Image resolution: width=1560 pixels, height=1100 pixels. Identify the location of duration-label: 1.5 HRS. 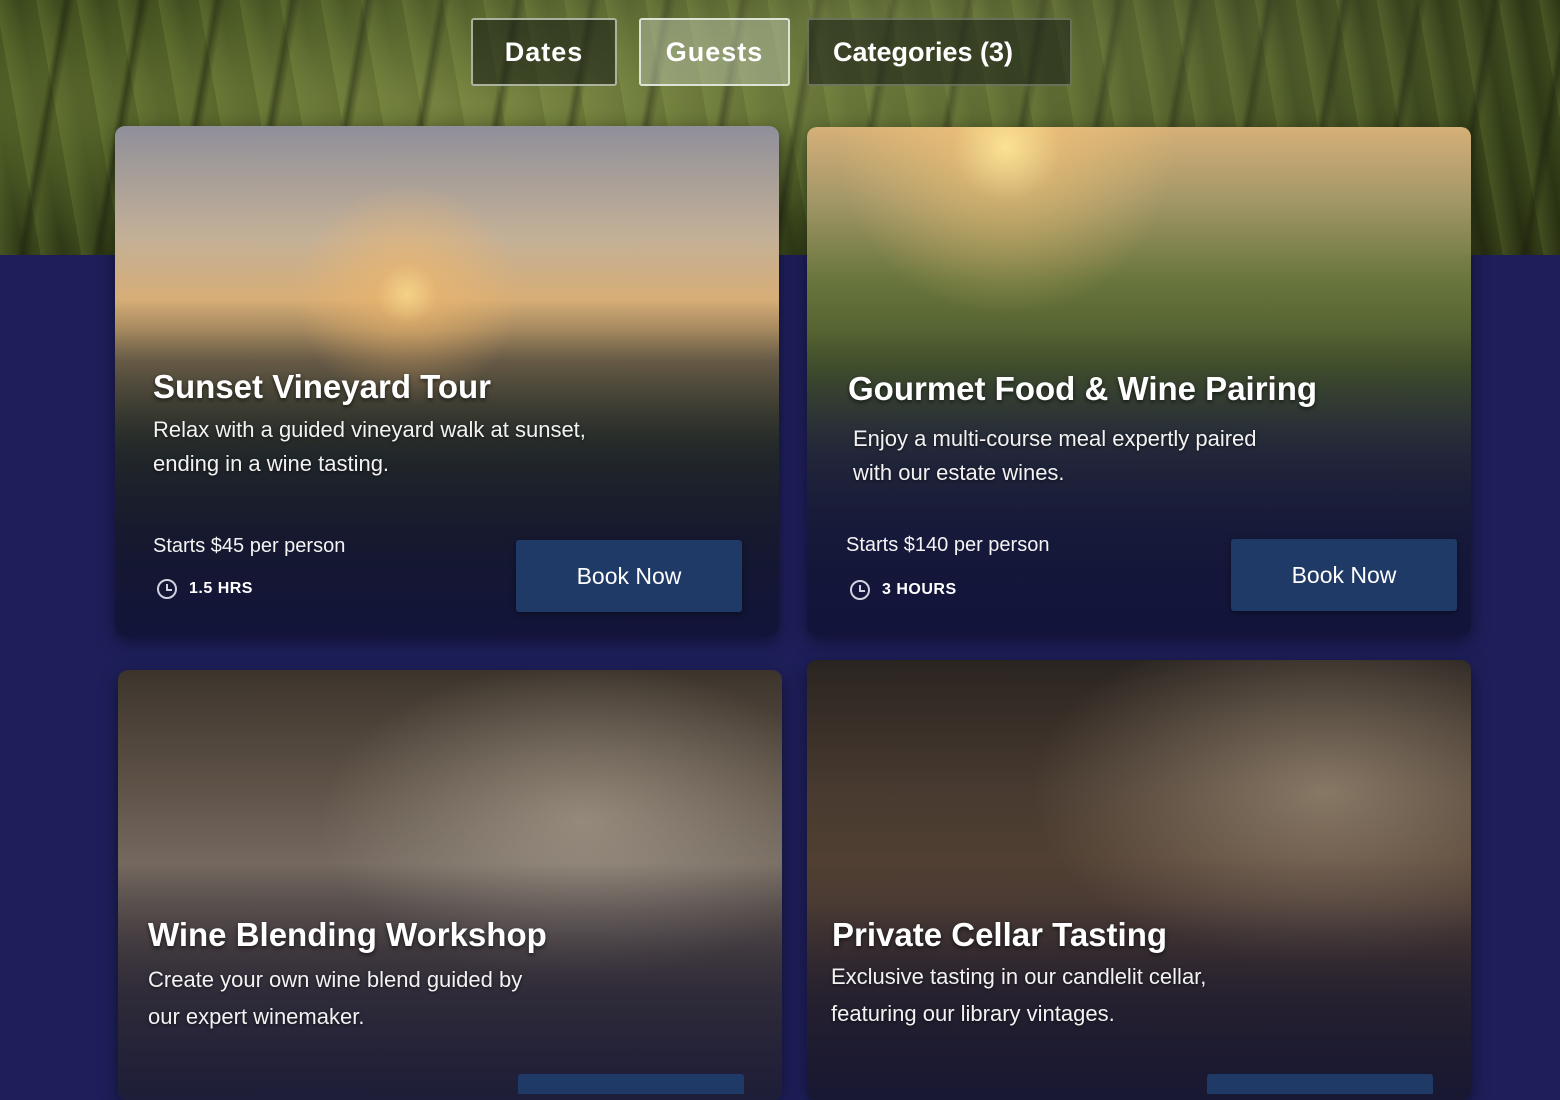
(221, 588).